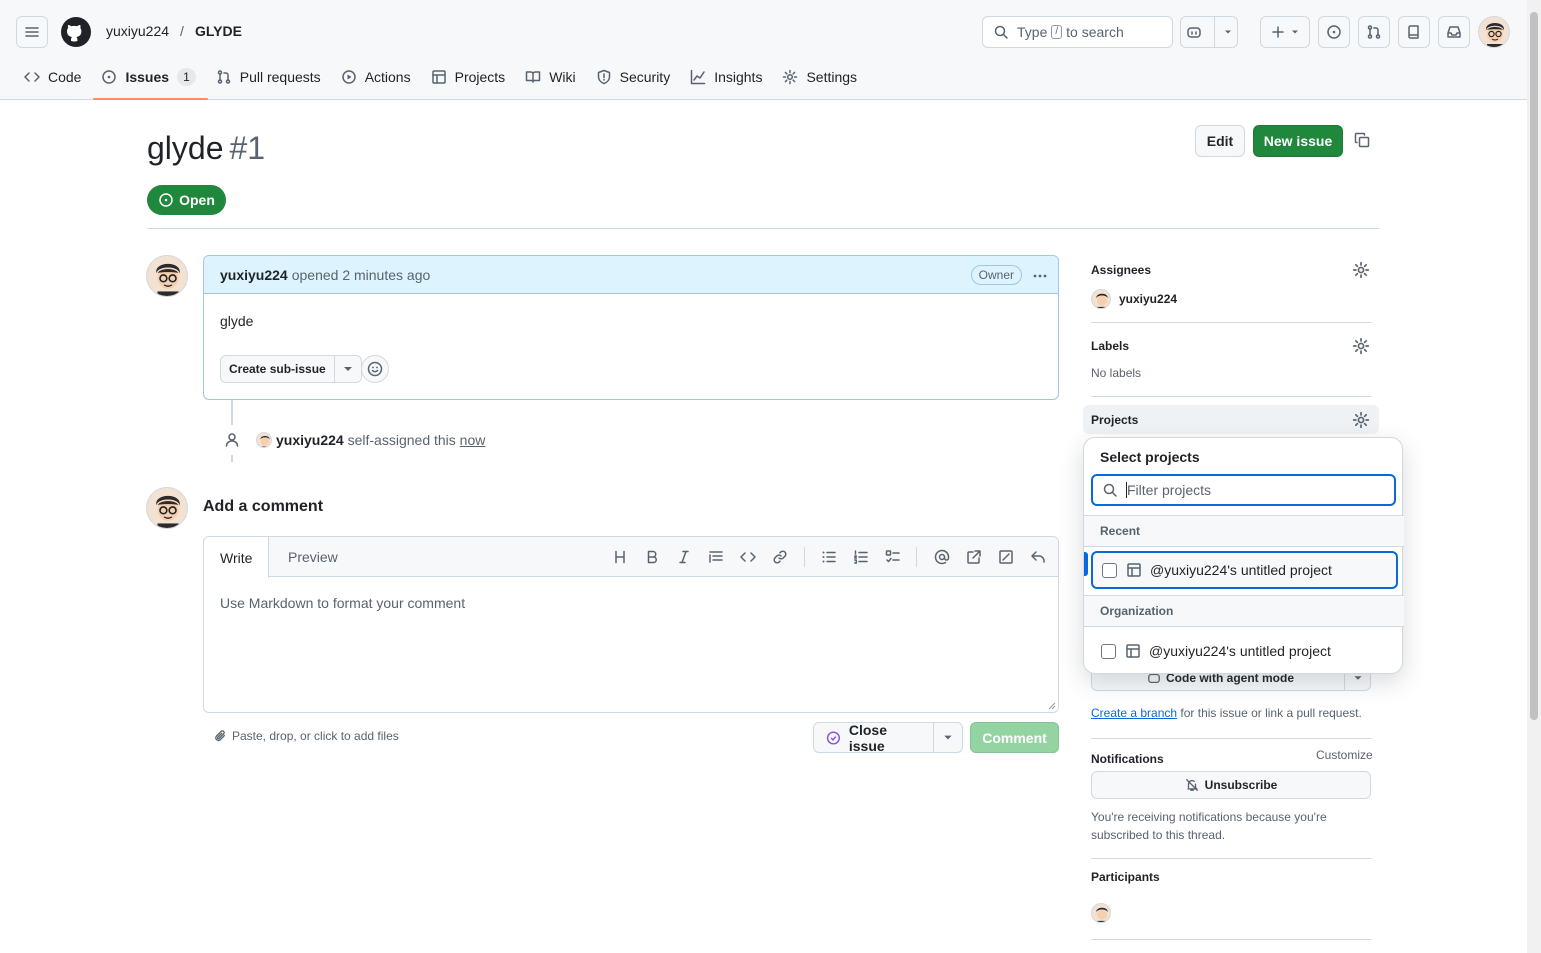  What do you see at coordinates (821, 77) in the screenshot?
I see `tab-settings: Settings` at bounding box center [821, 77].